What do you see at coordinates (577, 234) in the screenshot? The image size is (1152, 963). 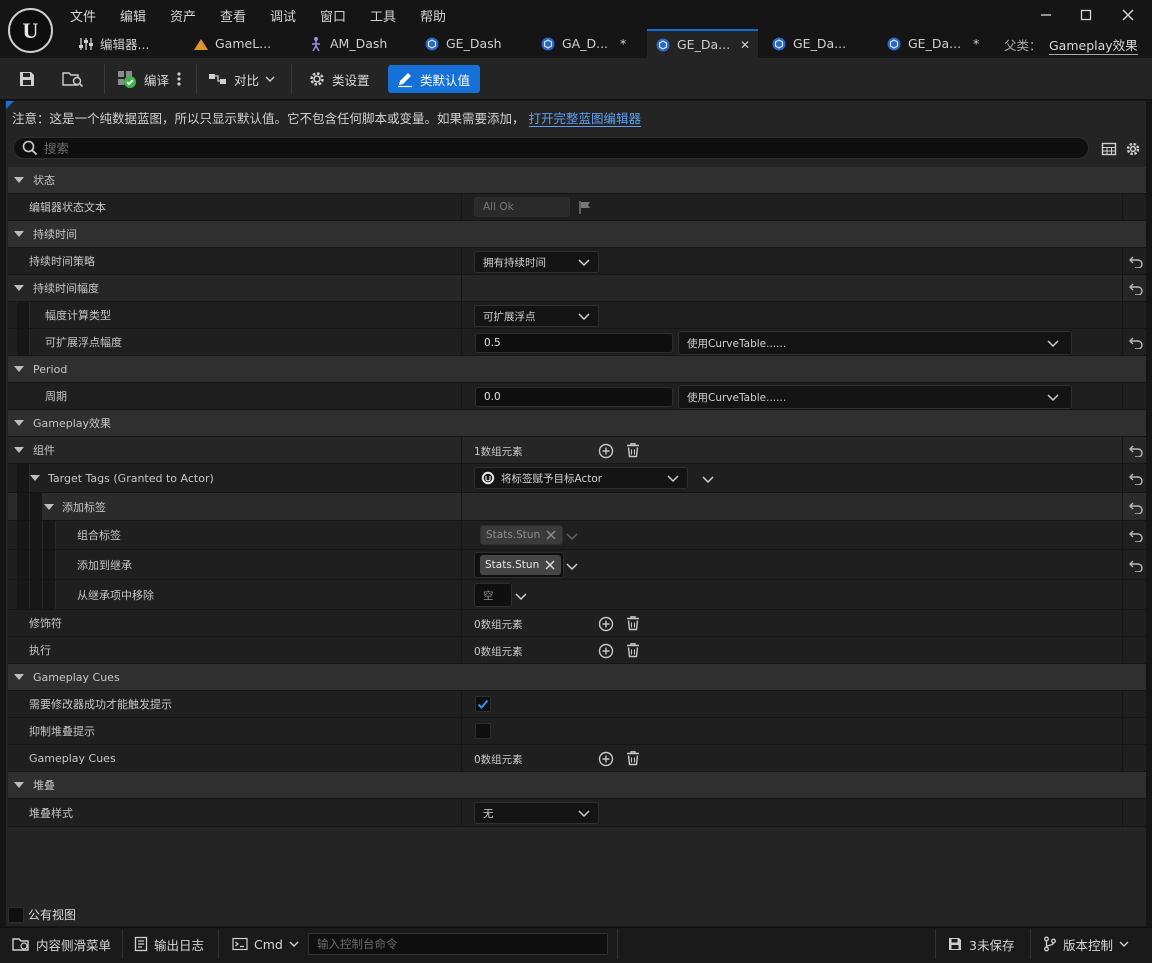 I see `category-duration: 持续时间` at bounding box center [577, 234].